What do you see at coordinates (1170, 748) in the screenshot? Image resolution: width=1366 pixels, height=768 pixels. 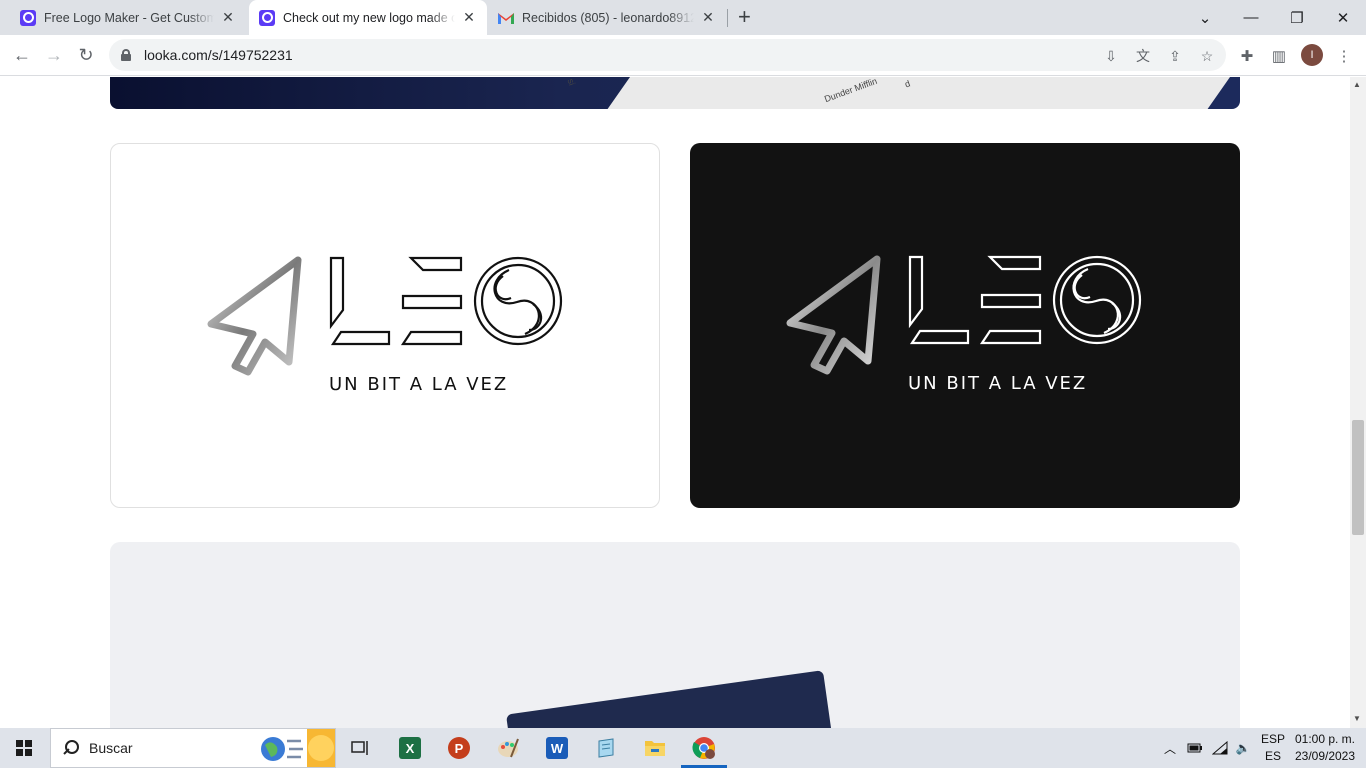 I see `show-hidden-icons-chevron-icon: ︿` at bounding box center [1170, 748].